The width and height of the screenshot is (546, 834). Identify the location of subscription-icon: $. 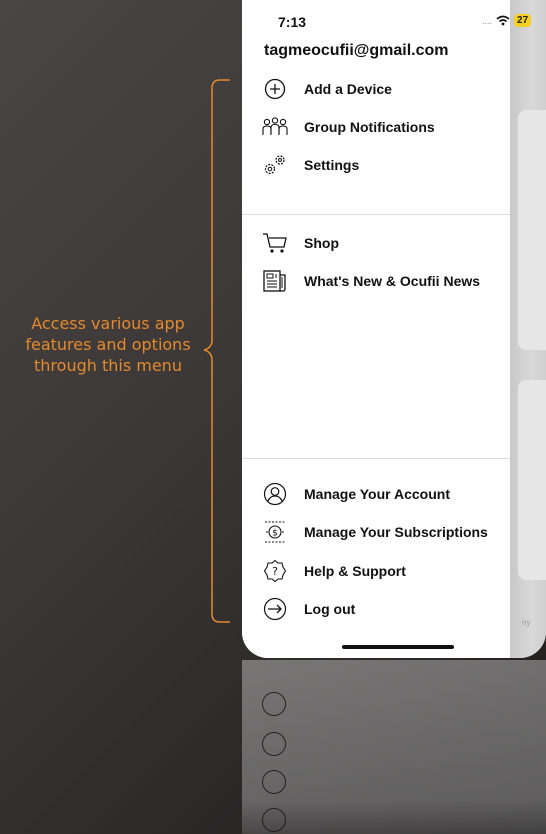
(275, 532).